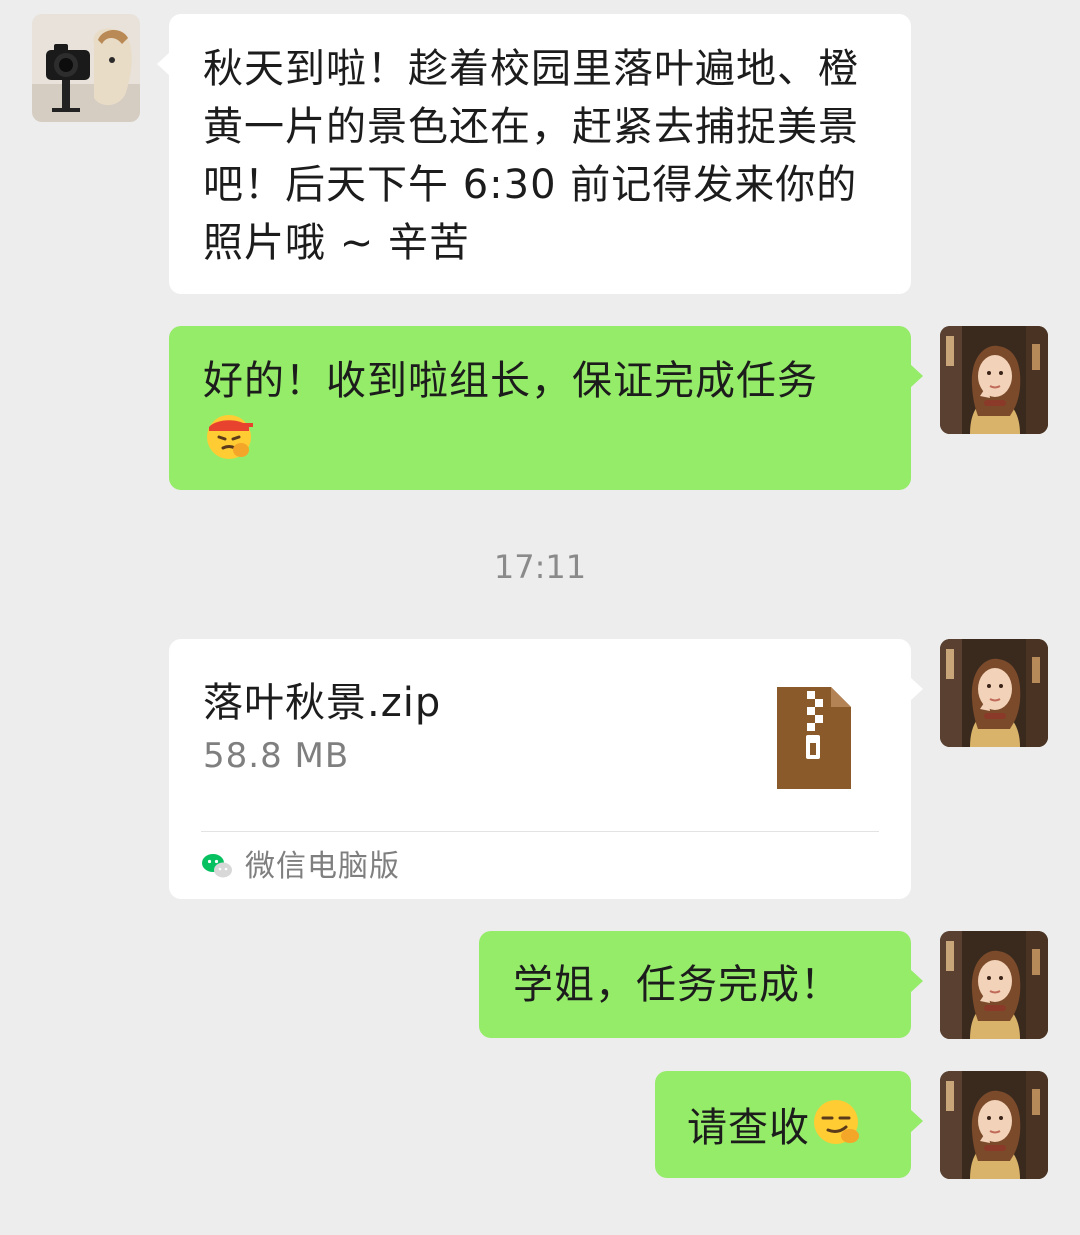 The height and width of the screenshot is (1235, 1080). Describe the element at coordinates (540, 831) in the screenshot. I see `divider` at that location.